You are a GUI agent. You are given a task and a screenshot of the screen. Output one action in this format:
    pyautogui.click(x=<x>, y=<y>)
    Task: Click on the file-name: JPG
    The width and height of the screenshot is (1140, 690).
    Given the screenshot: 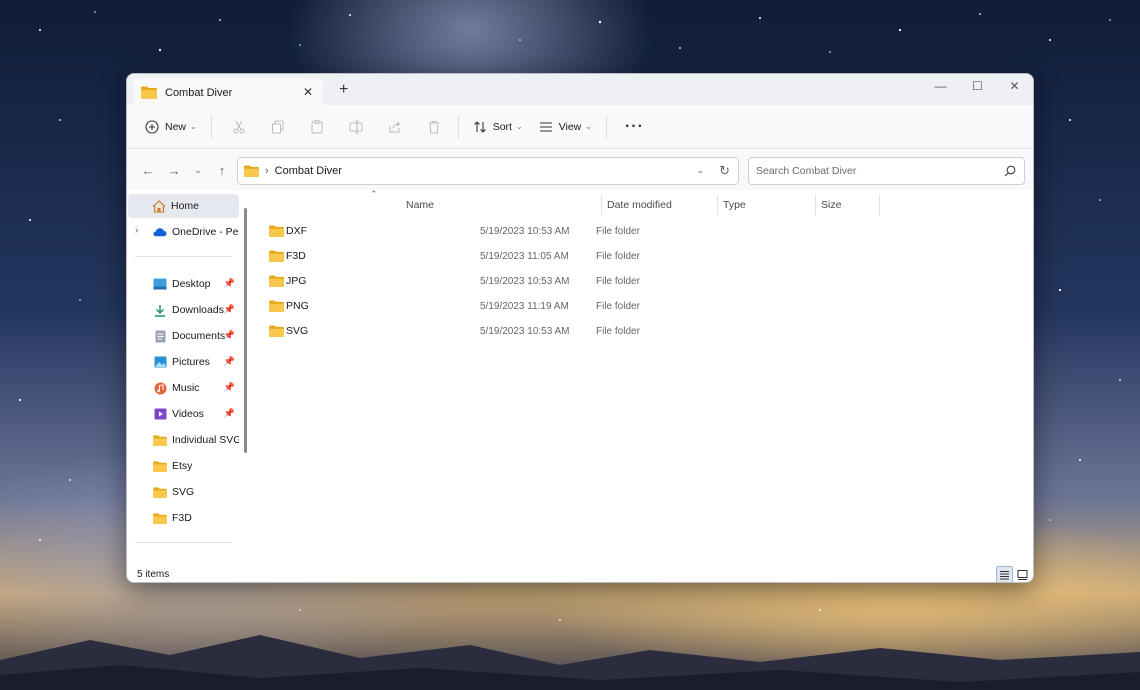 What is the action you would take?
    pyautogui.click(x=296, y=281)
    